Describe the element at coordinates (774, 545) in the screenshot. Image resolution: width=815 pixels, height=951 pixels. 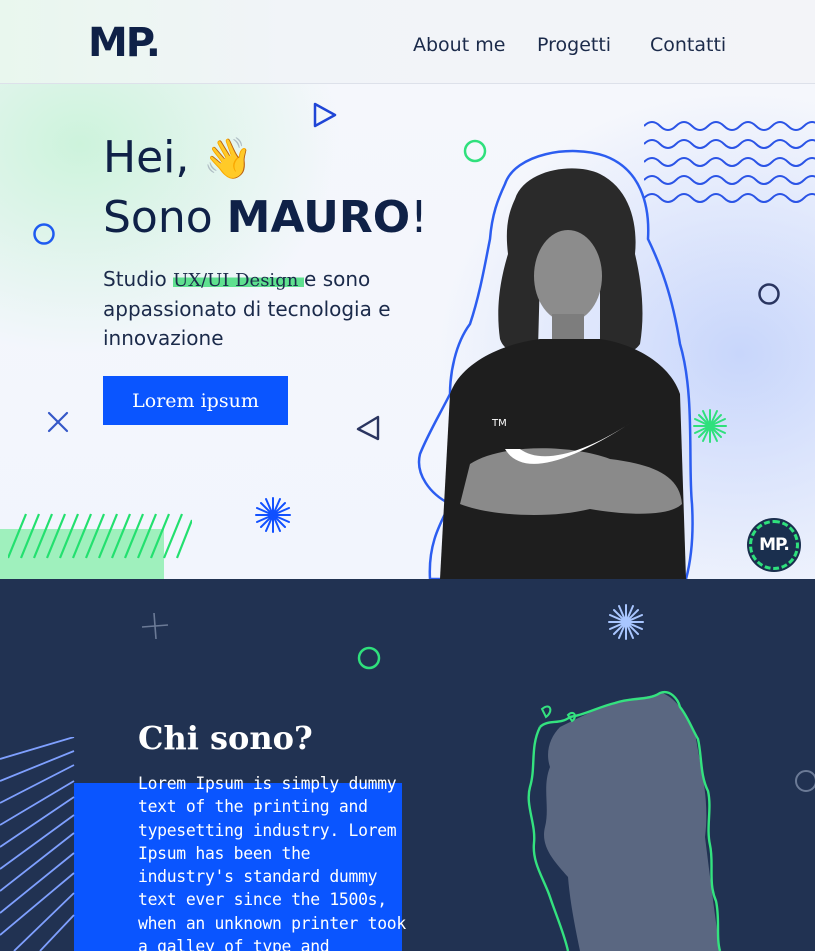
I see `mp-badge: MP.` at that location.